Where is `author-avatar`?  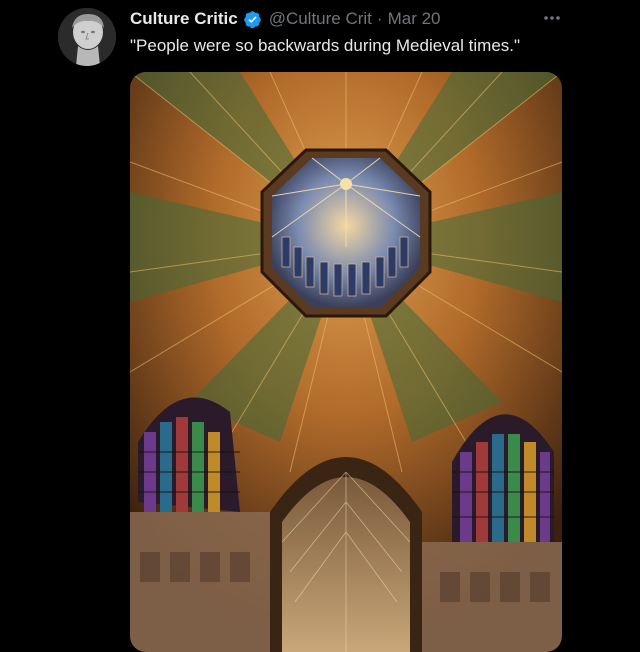 author-avatar is located at coordinates (87, 37).